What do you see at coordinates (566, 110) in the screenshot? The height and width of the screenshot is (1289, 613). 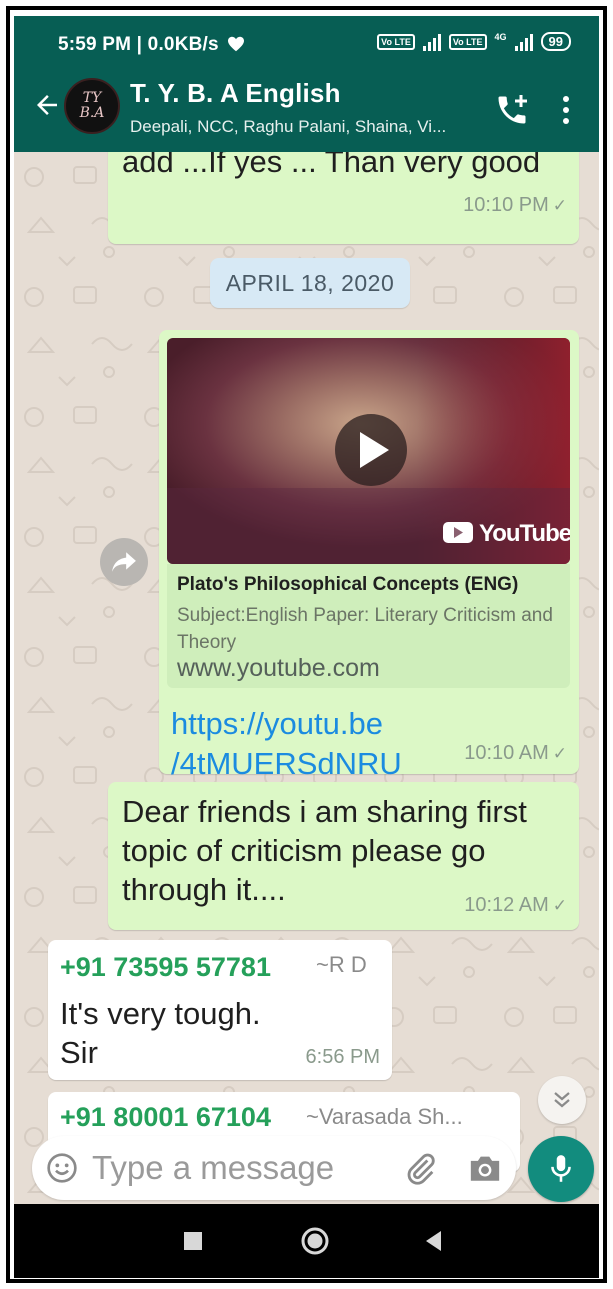 I see `more-vert-icon` at bounding box center [566, 110].